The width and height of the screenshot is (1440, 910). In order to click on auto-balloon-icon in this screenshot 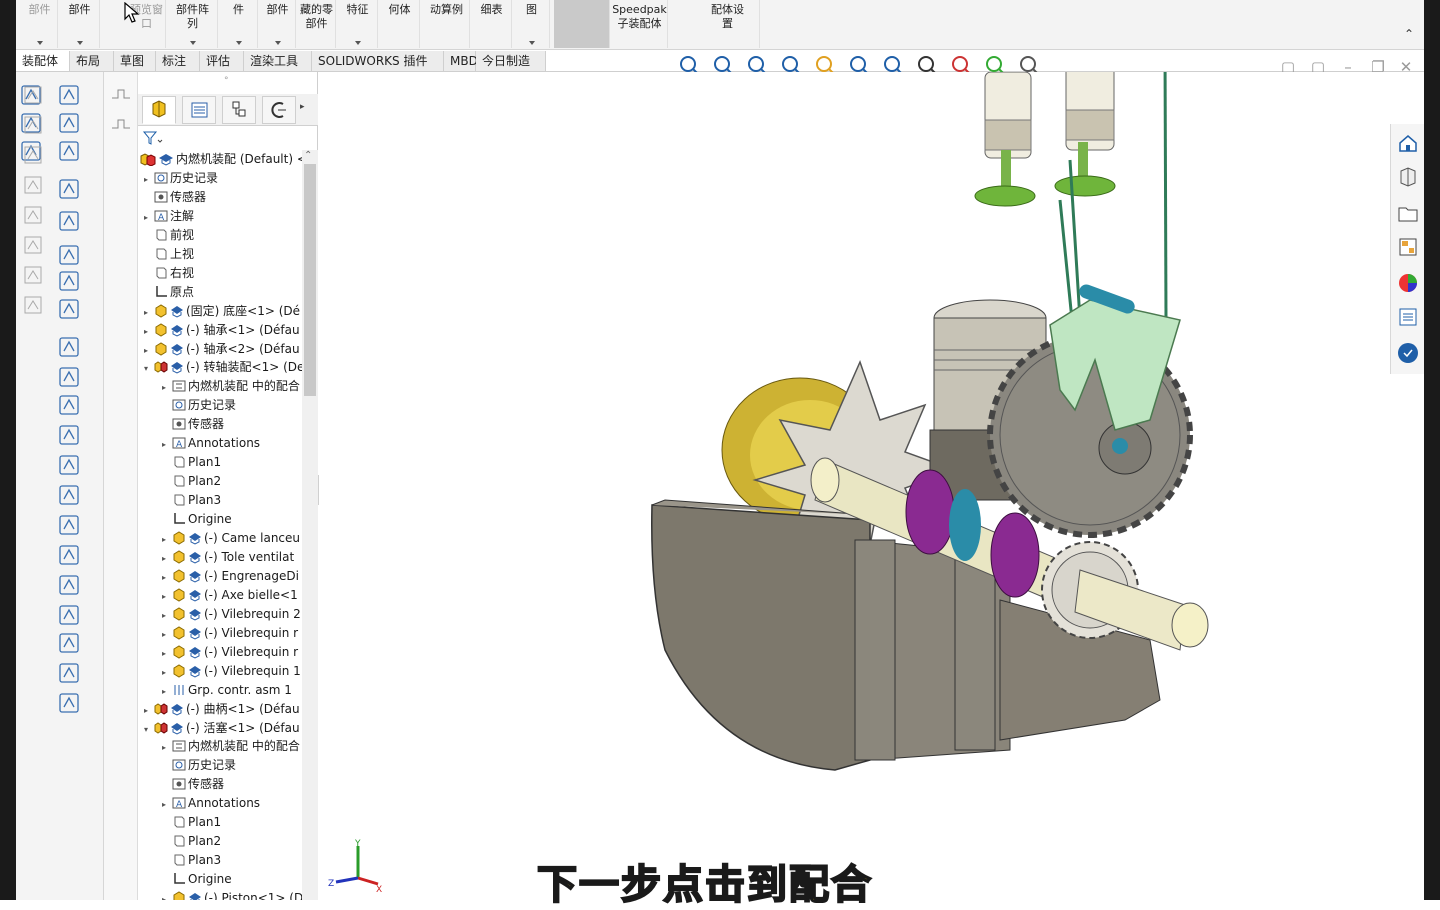, I will do `click(69, 347)`.